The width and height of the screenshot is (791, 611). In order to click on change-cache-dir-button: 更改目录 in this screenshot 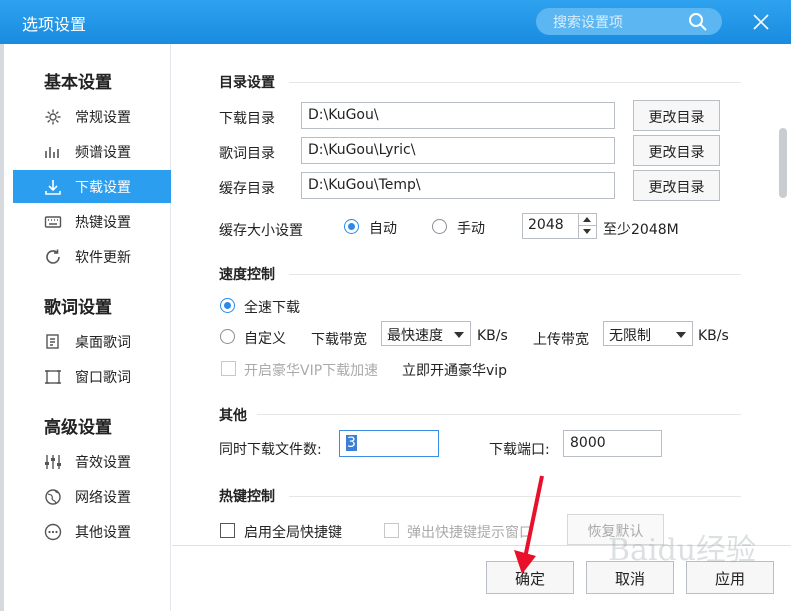, I will do `click(676, 185)`.